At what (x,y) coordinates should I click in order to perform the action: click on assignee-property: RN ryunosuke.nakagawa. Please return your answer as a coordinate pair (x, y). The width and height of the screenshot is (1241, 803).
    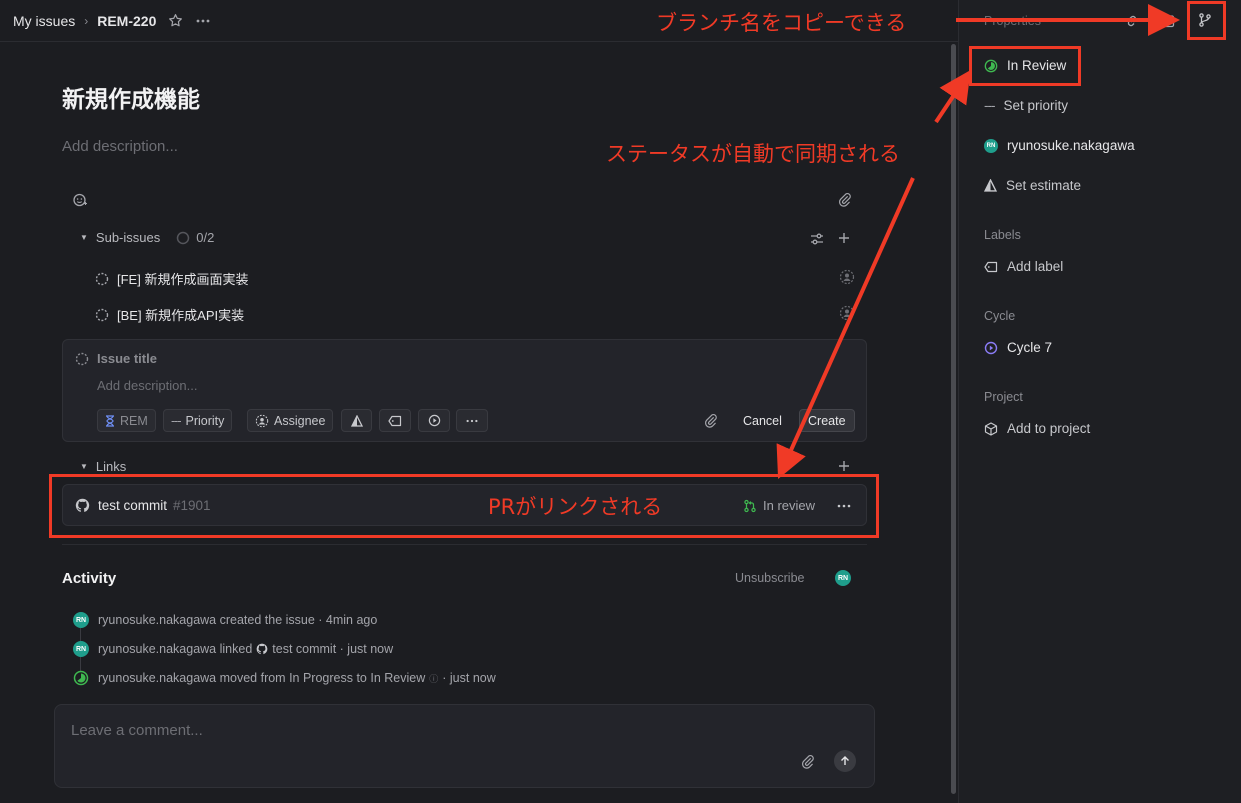
    Looking at the image, I should click on (1059, 145).